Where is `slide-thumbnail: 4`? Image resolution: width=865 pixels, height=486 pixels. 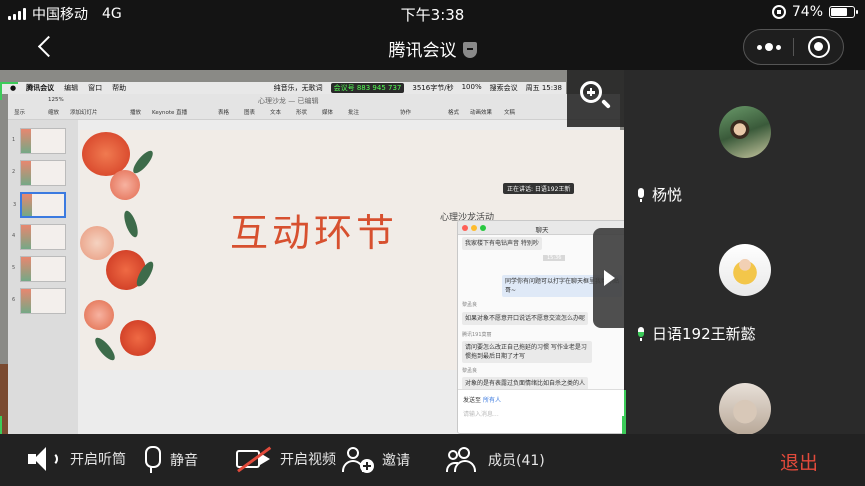
slide-thumbnail: 4 is located at coordinates (39, 237).